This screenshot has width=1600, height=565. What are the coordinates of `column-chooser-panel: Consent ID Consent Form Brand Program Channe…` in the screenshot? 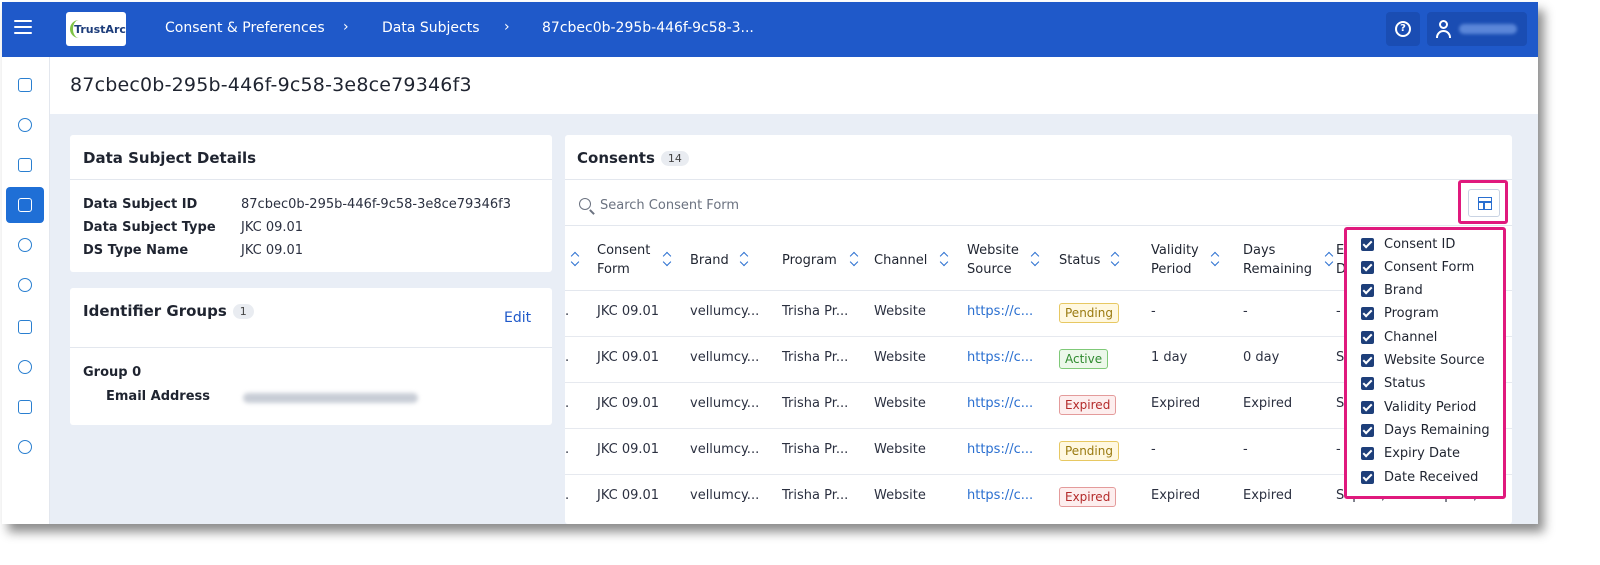 It's located at (1425, 363).